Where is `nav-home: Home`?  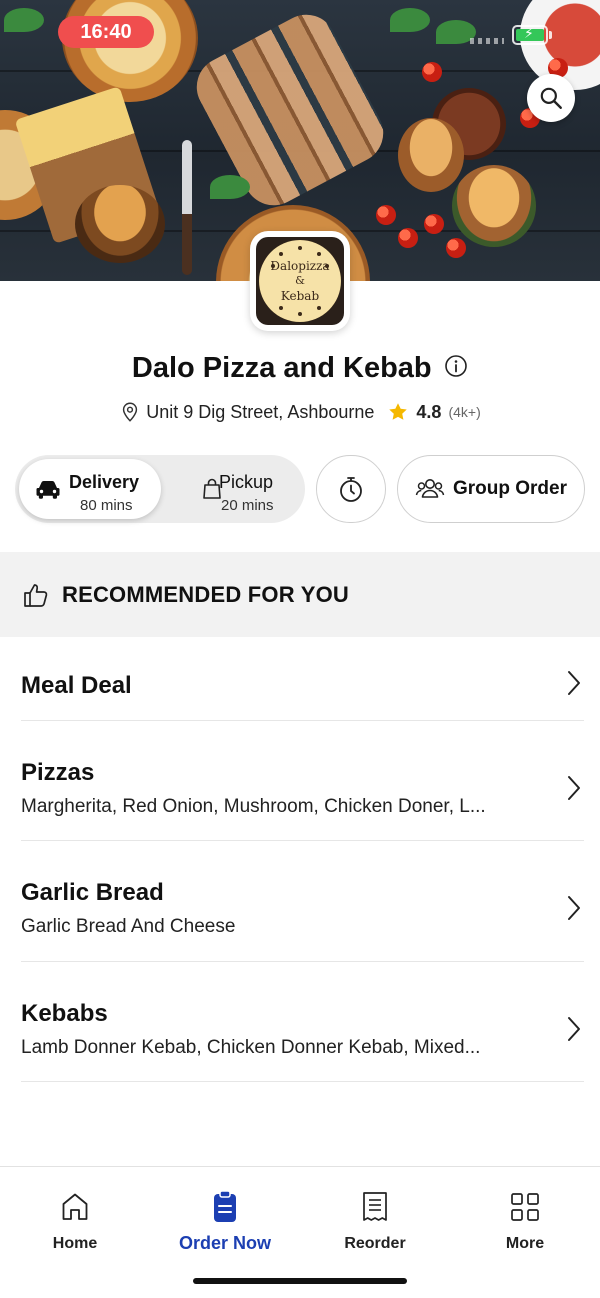 nav-home: Home is located at coordinates (75, 1221).